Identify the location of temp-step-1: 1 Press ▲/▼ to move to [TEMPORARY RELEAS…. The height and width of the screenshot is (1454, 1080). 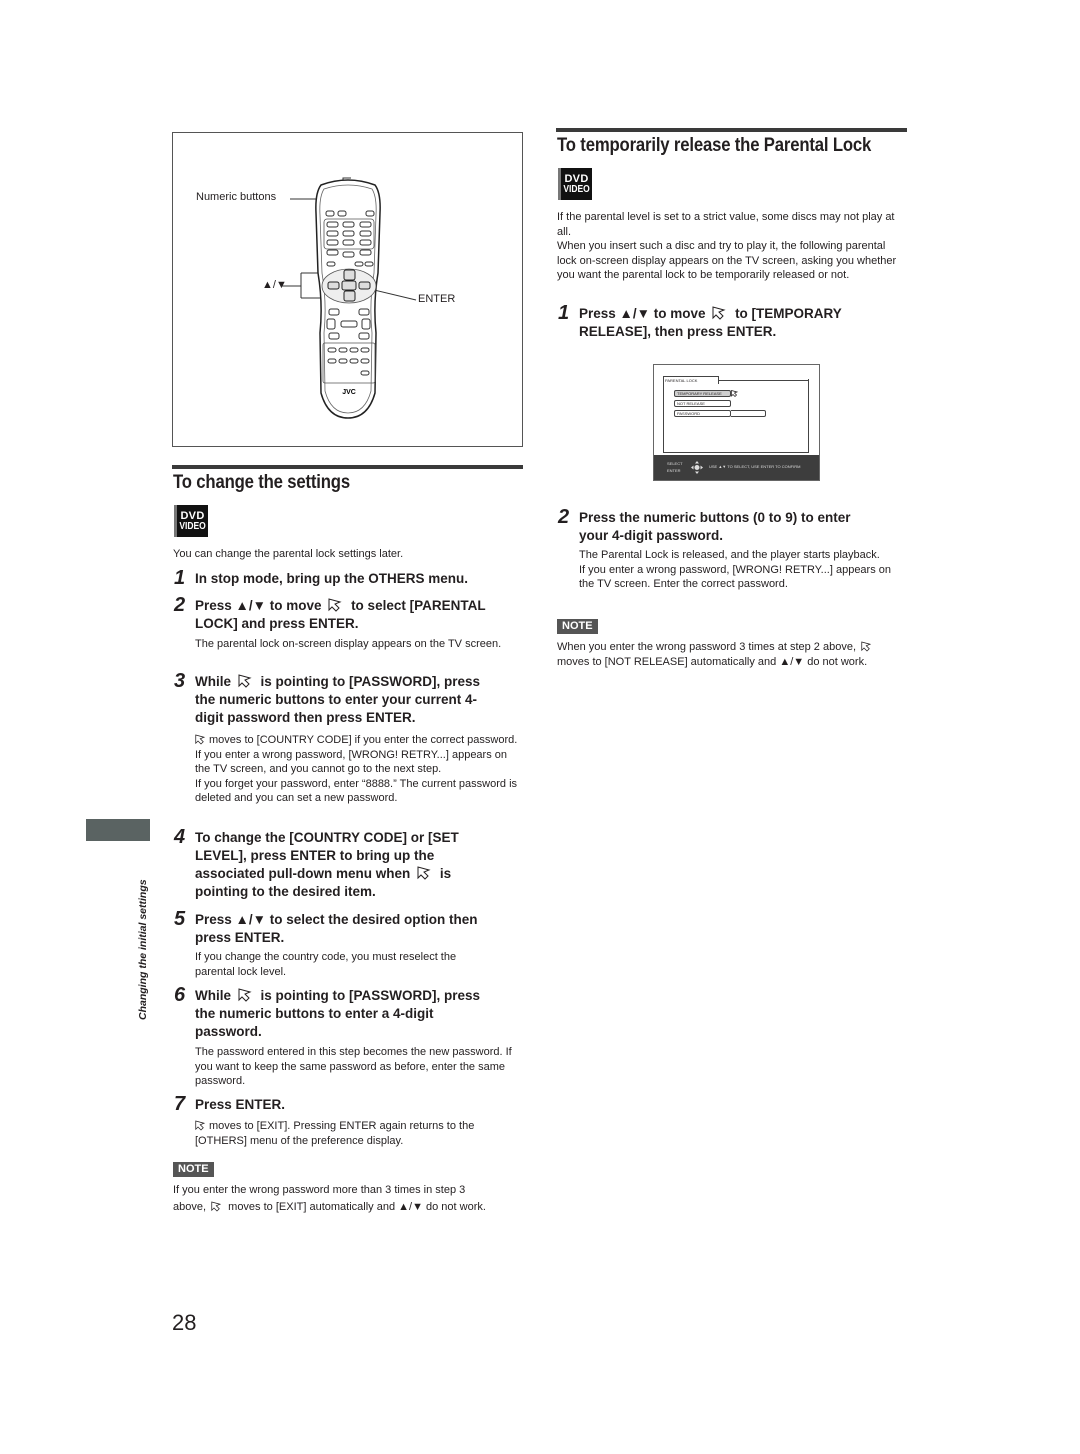
(733, 322).